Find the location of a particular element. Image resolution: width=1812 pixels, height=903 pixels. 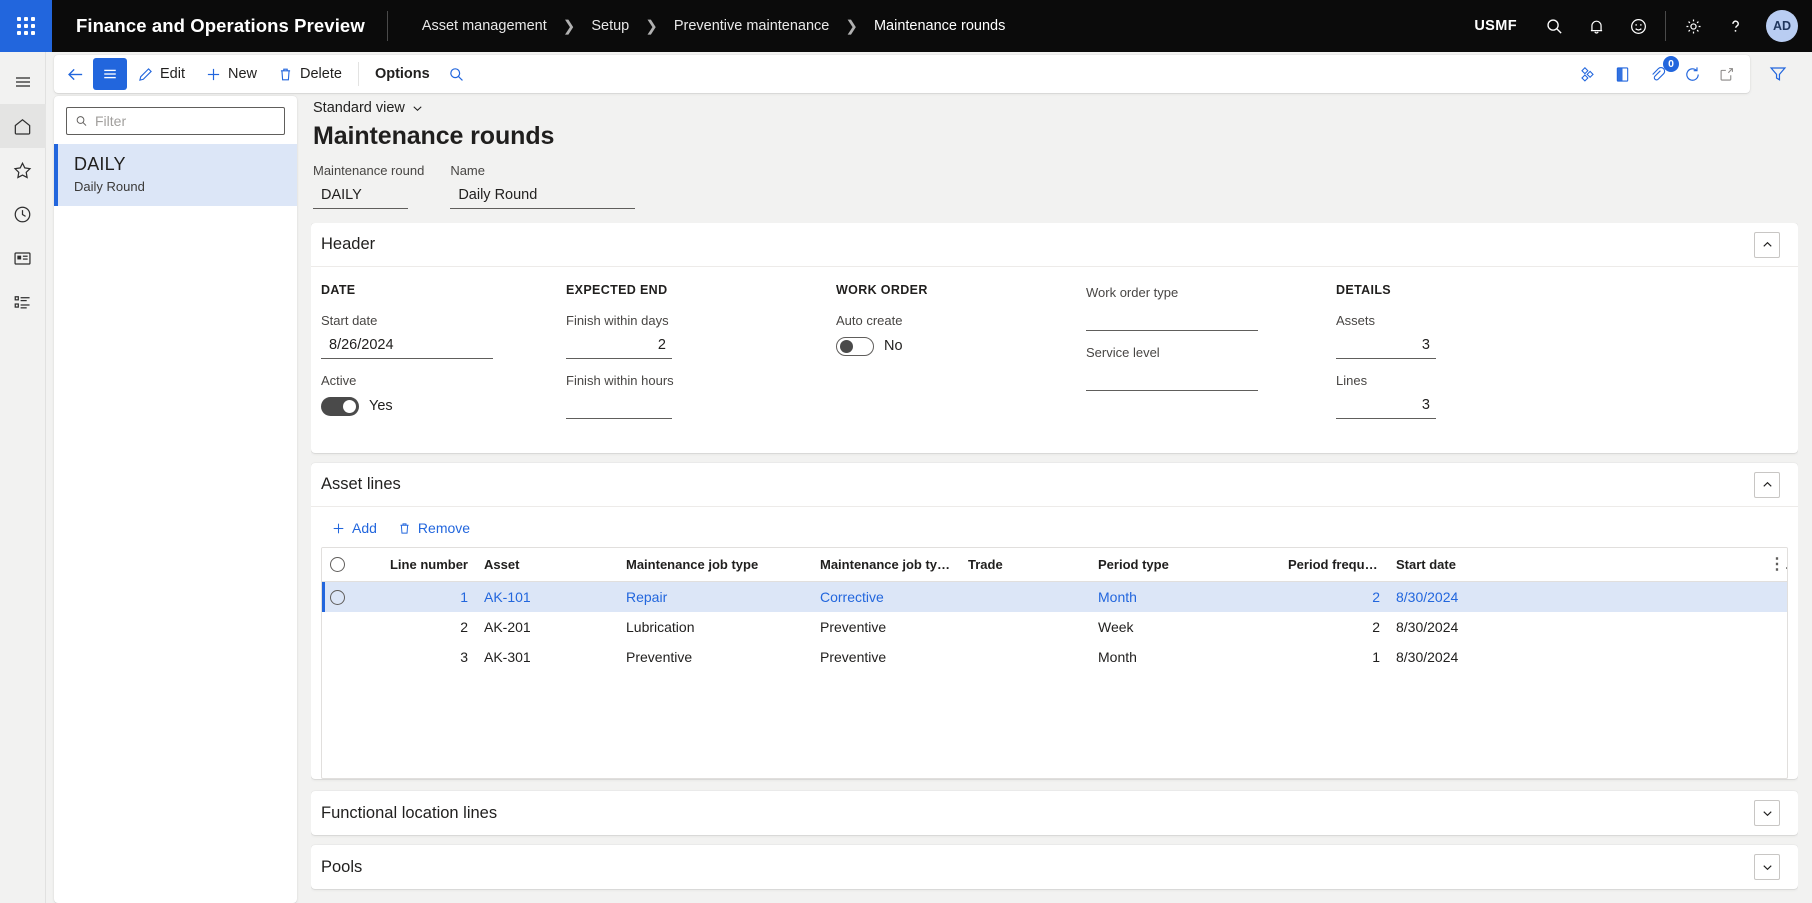

new-button: New is located at coordinates (231, 74).